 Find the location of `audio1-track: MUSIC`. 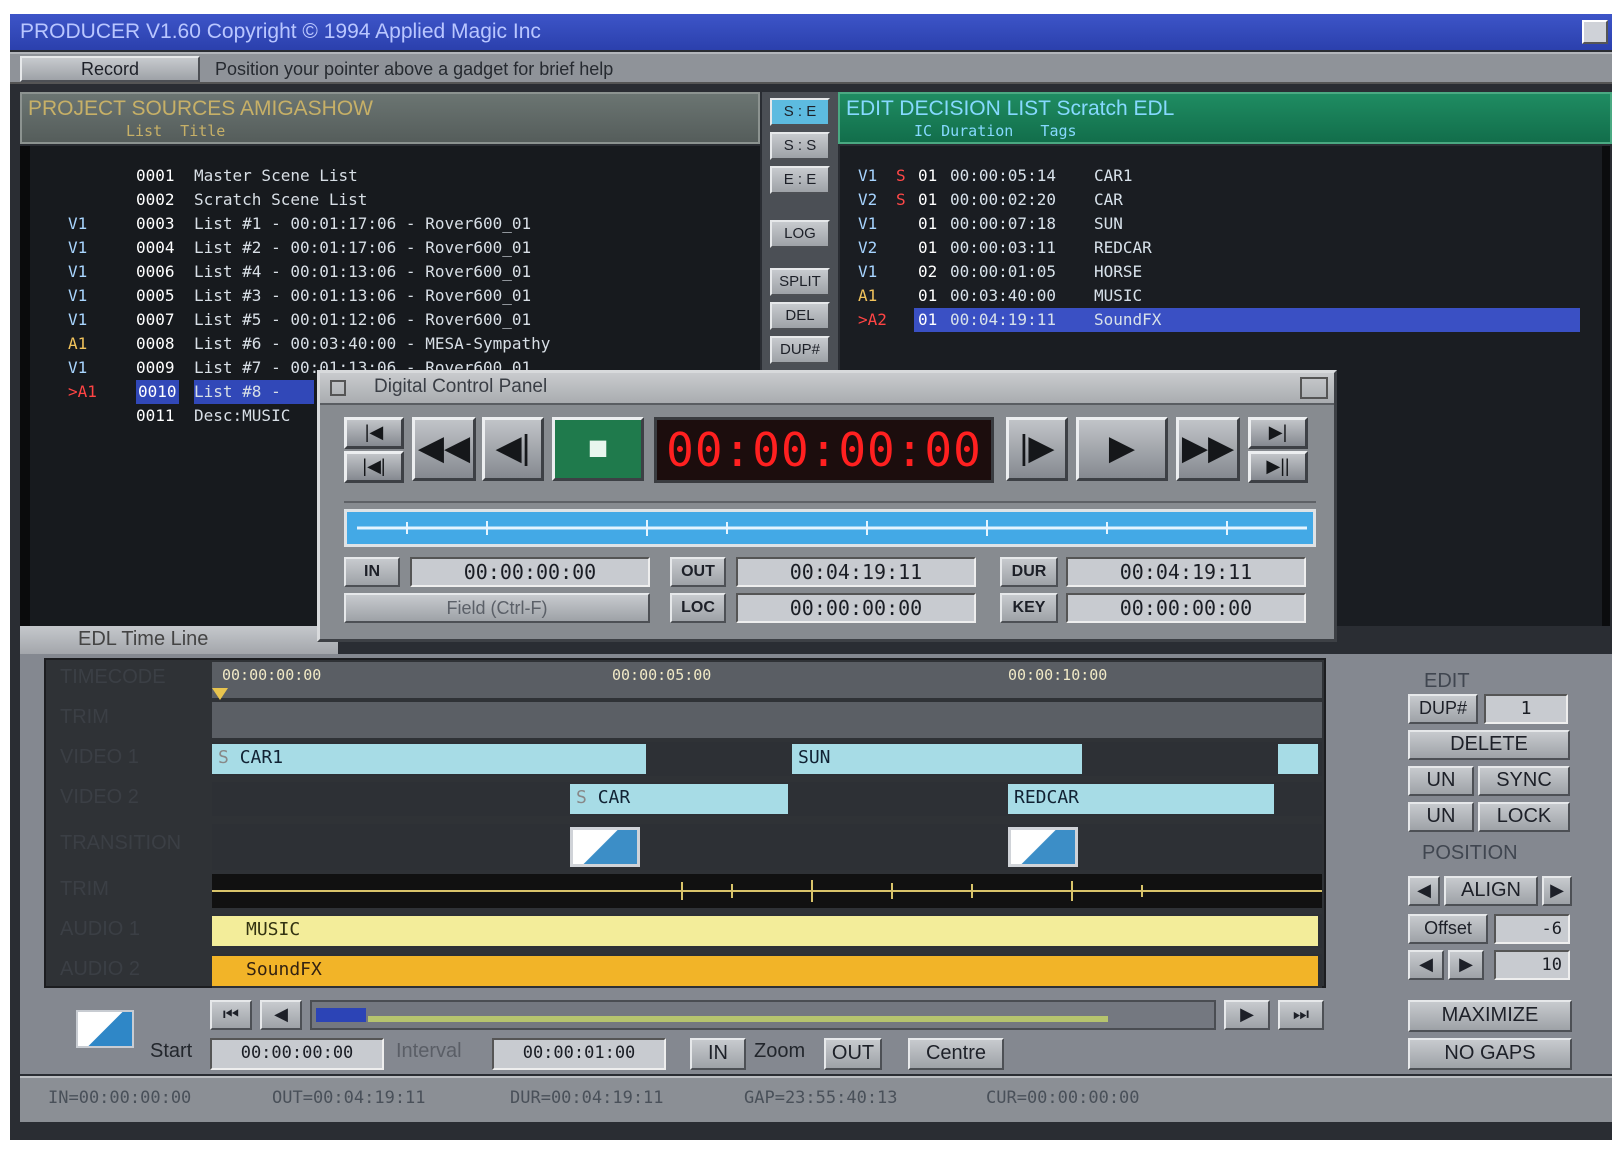

audio1-track: MUSIC is located at coordinates (767, 931).